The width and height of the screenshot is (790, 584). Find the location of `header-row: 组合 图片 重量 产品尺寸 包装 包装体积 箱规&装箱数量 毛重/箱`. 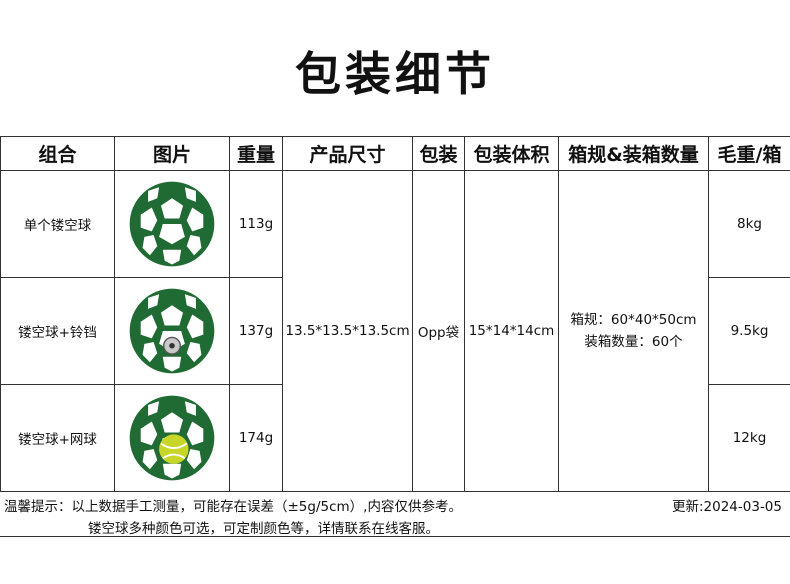

header-row: 组合 图片 重量 产品尺寸 包装 包装体积 箱规&装箱数量 毛重/箱 is located at coordinates (395, 153).